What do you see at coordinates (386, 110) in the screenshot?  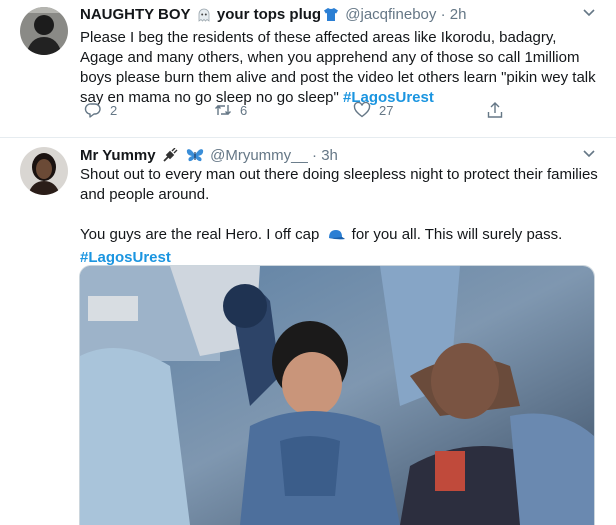 I see `like-count: 27` at bounding box center [386, 110].